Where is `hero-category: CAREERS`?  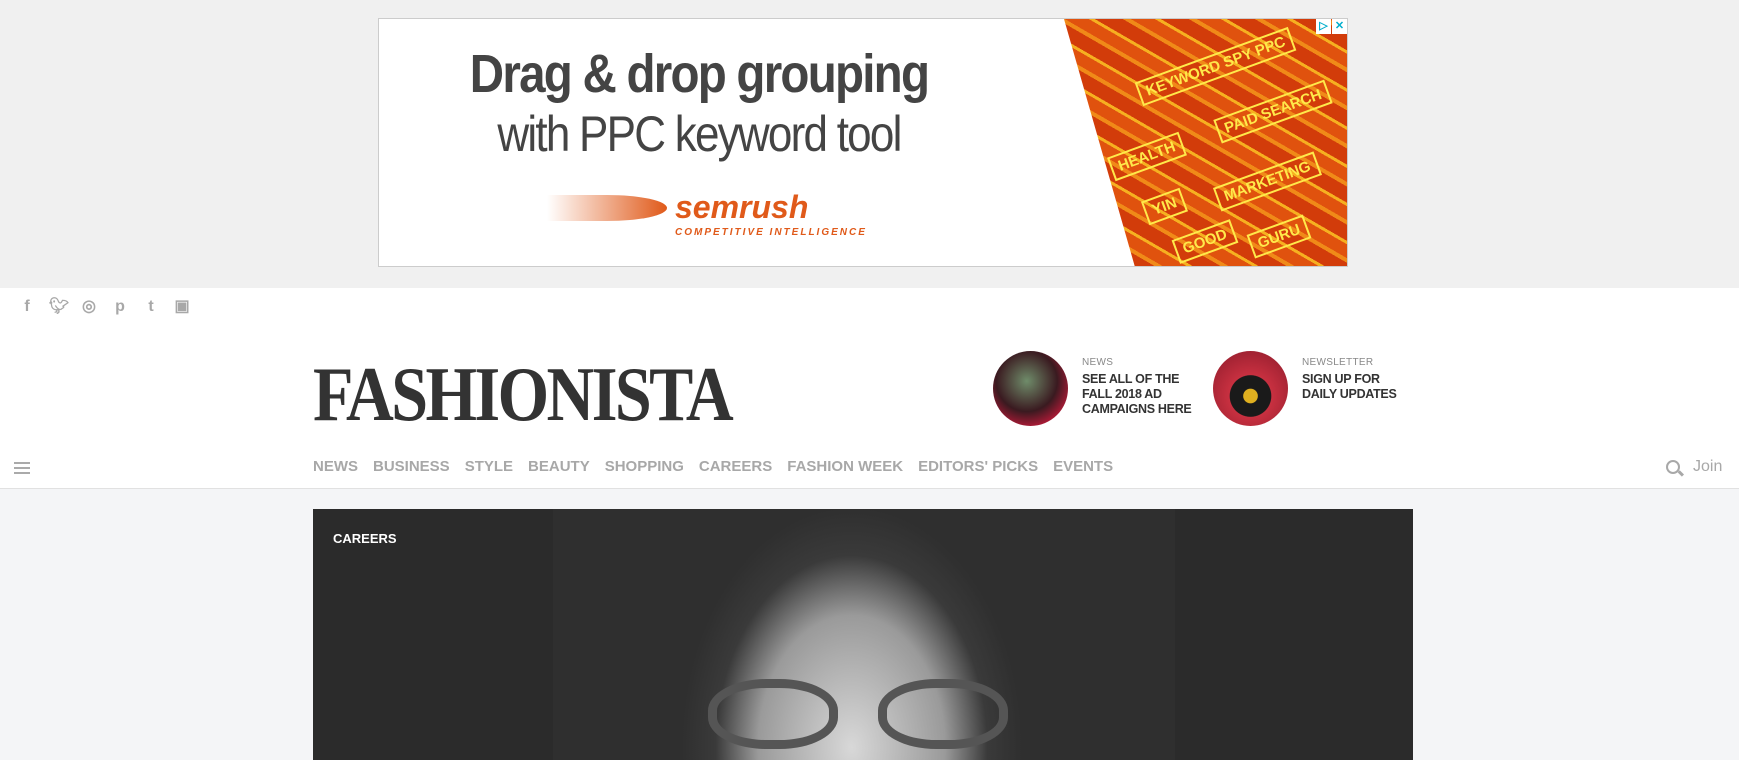 hero-category: CAREERS is located at coordinates (365, 538).